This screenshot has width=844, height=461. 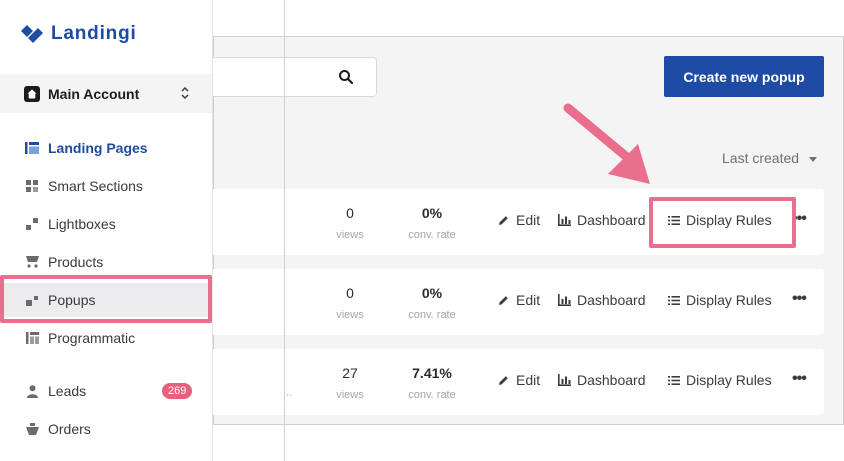 I want to click on create-popup-button: Create new popup, so click(x=744, y=76).